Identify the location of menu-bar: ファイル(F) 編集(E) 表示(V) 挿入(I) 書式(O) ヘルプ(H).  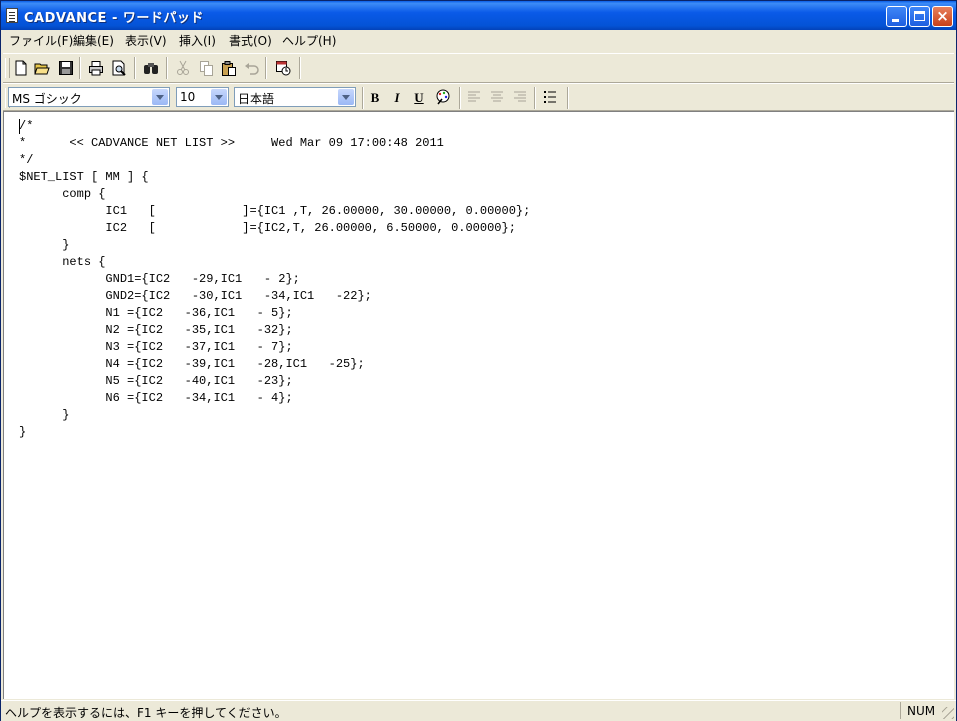
(478, 40).